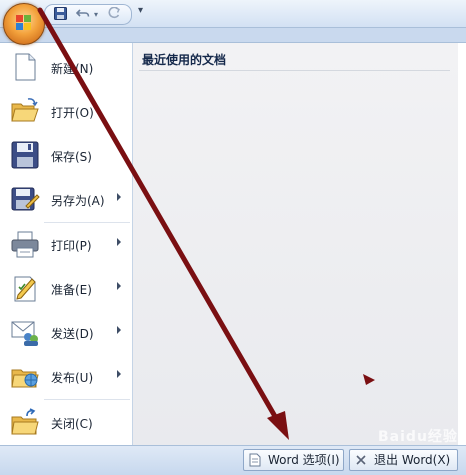 The image size is (466, 475). I want to click on menu-item-close: 关闭(C), so click(66, 422).